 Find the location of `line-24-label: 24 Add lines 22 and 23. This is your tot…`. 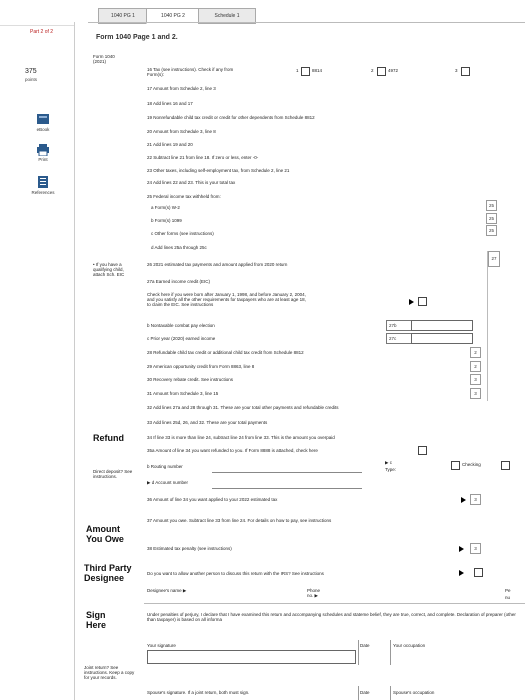

line-24-label: 24 Add lines 22 and 23. This is your tot… is located at coordinates (191, 182).